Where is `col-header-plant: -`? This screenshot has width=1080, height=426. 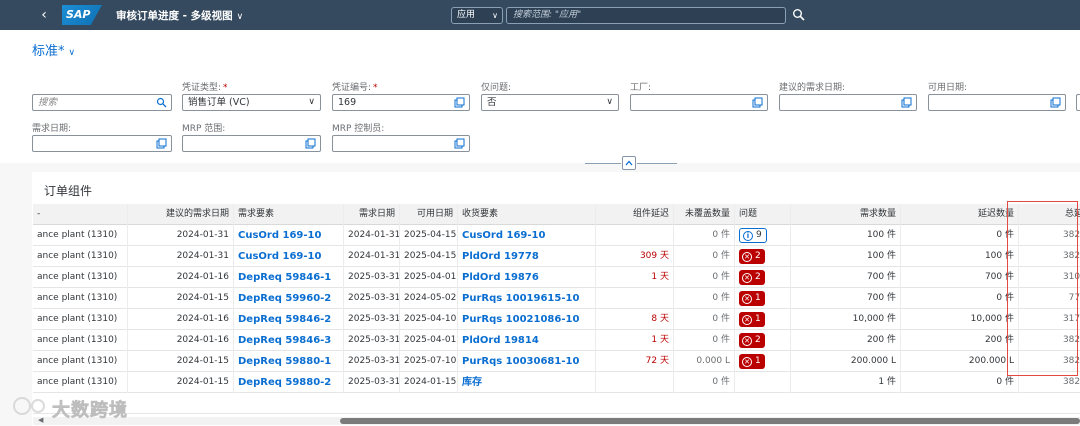 col-header-plant: - is located at coordinates (80, 214).